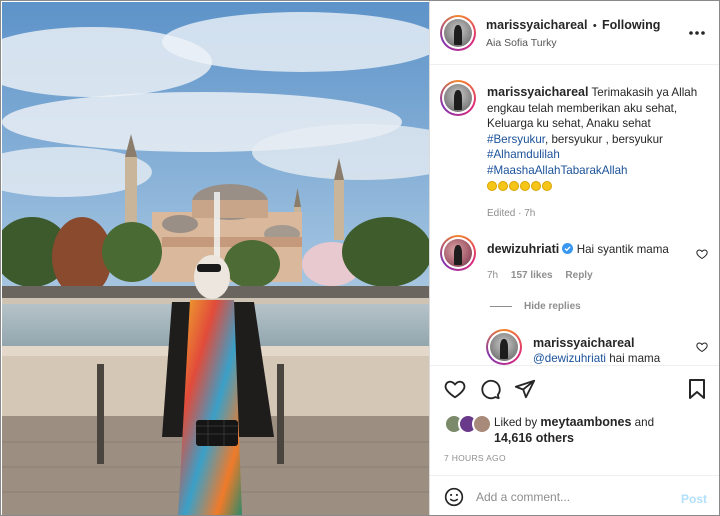  What do you see at coordinates (600, 155) in the screenshot?
I see `hashtag-alhamdulilah: #Alhamdulilah` at bounding box center [600, 155].